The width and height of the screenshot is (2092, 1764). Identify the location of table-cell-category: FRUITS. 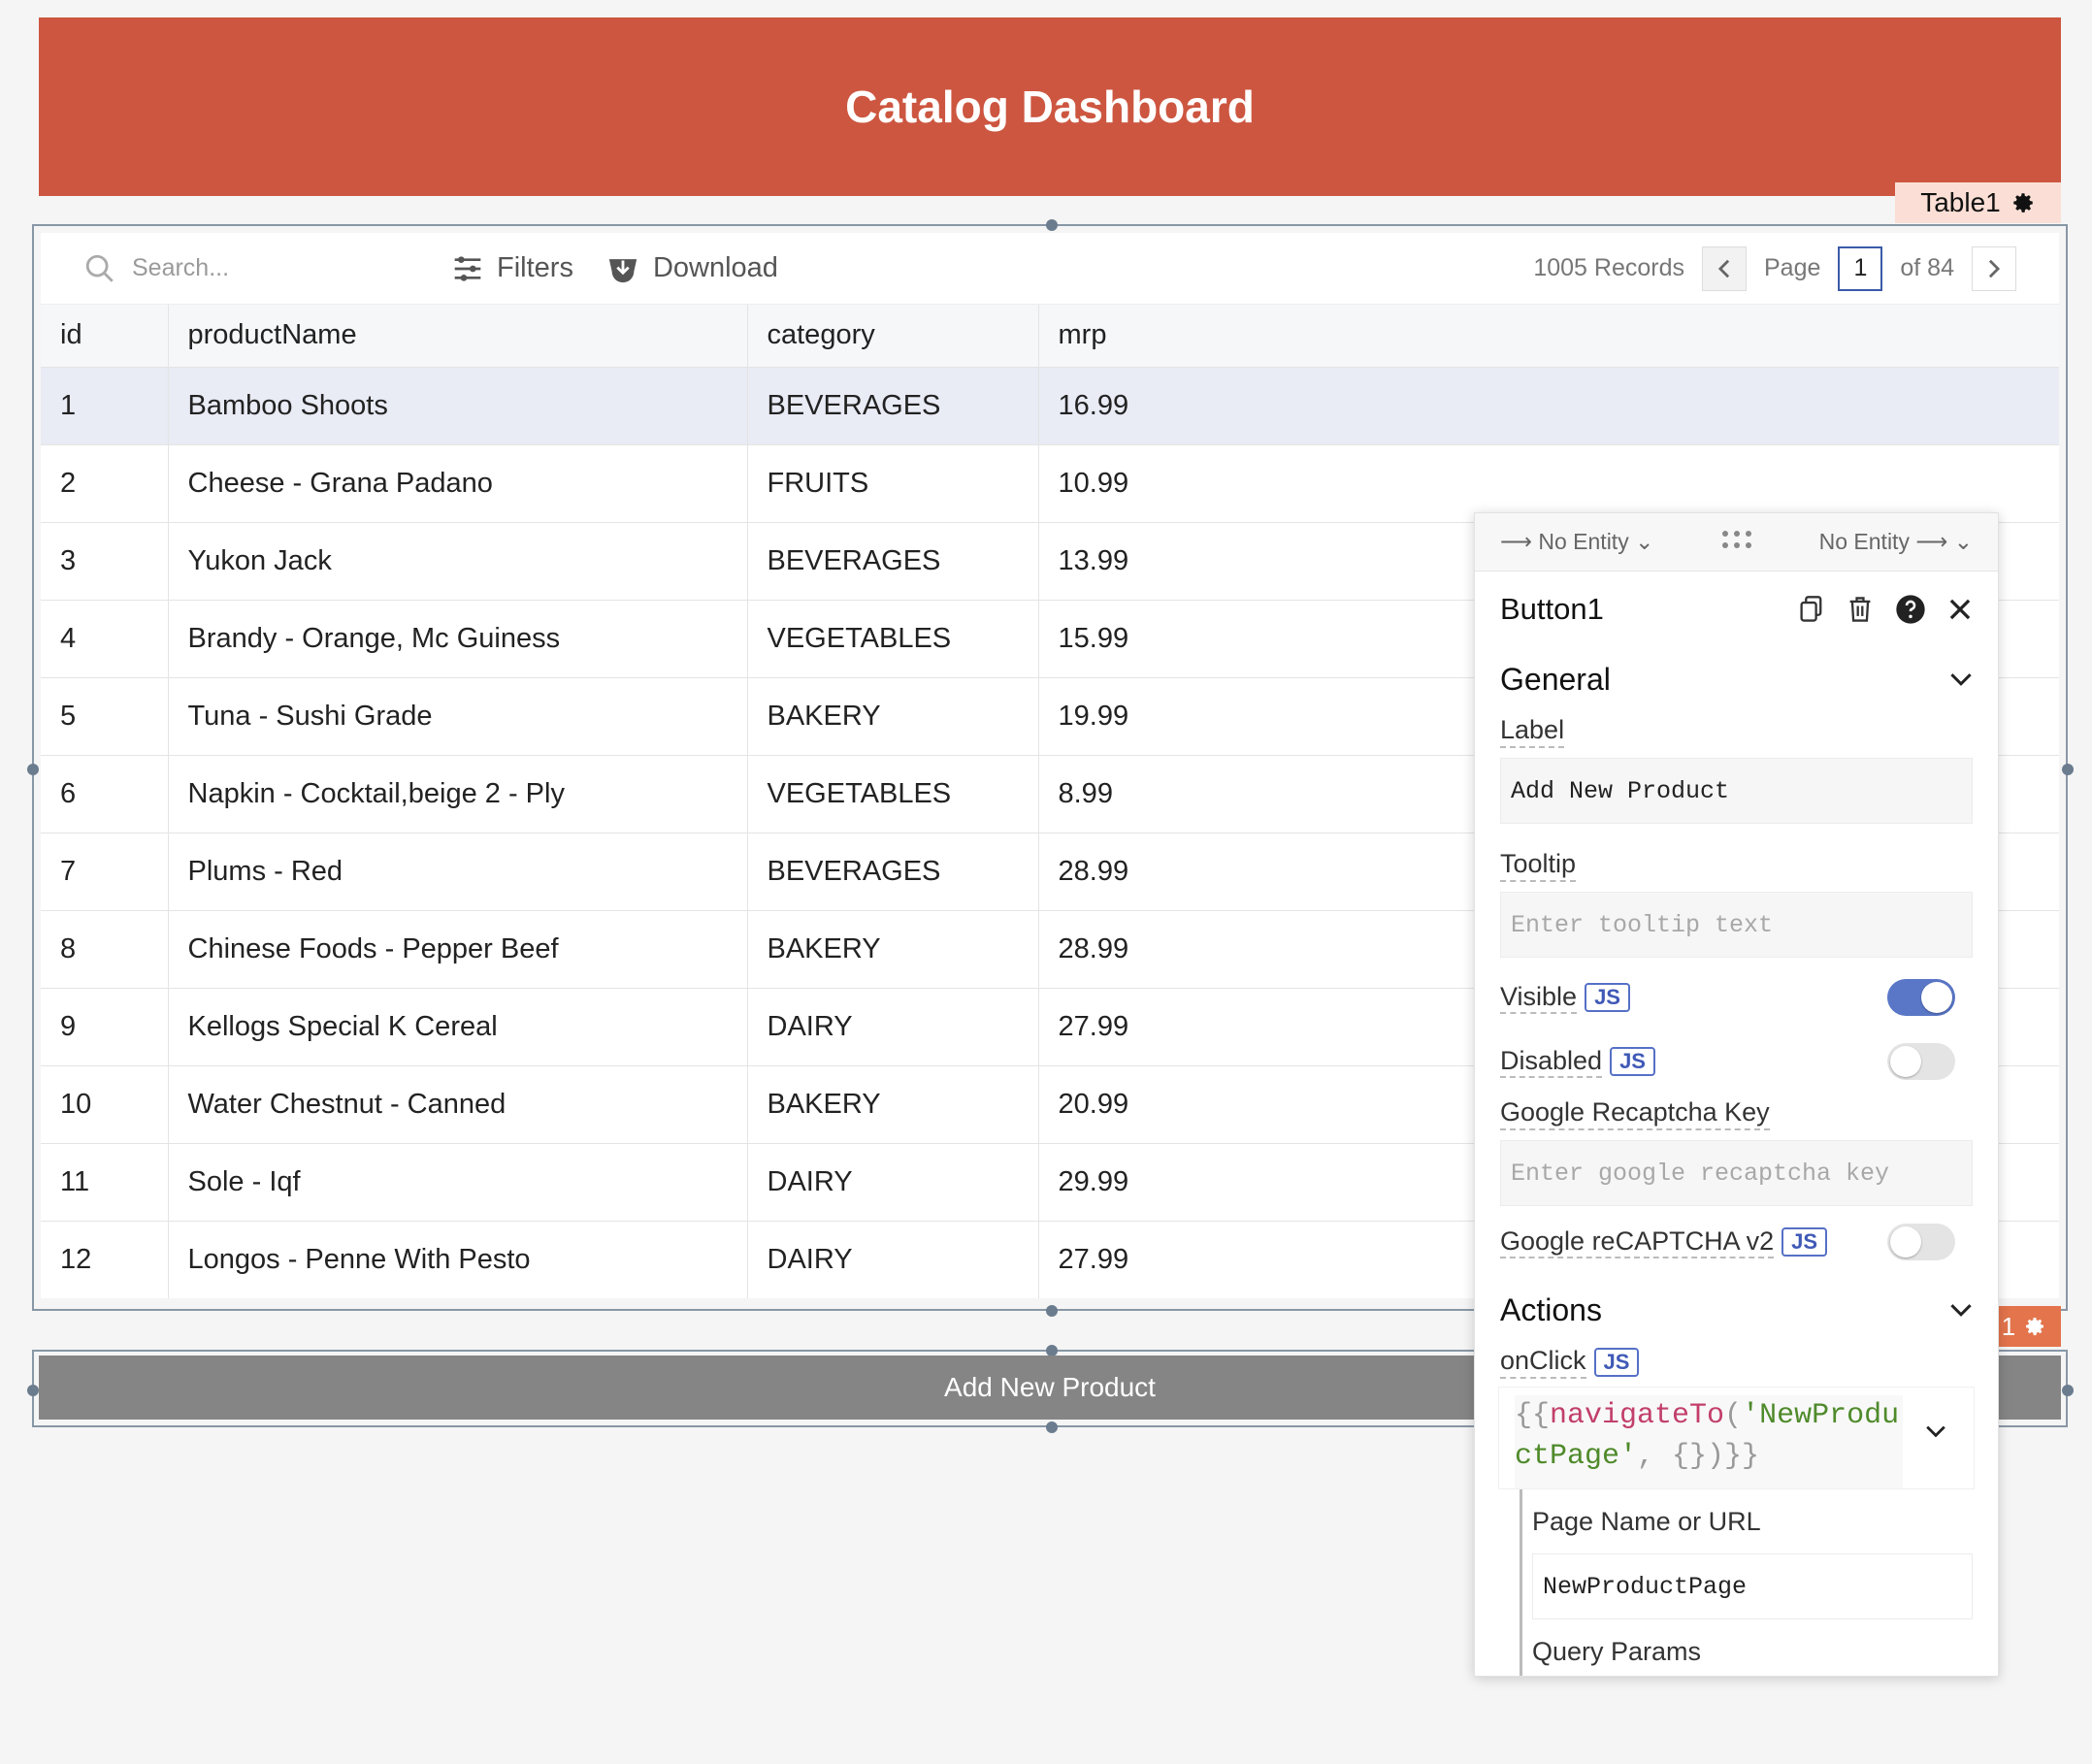
(893, 483).